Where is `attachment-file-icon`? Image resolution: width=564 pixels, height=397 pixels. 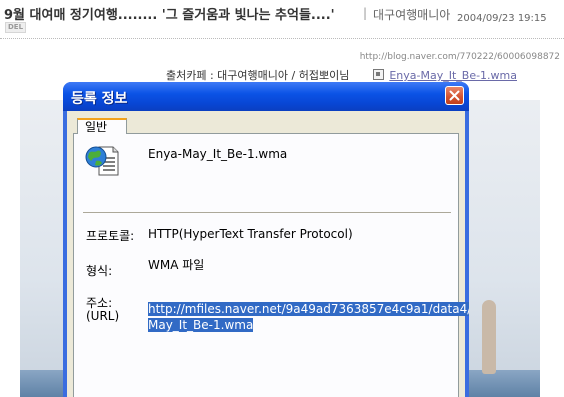 attachment-file-icon is located at coordinates (378, 74).